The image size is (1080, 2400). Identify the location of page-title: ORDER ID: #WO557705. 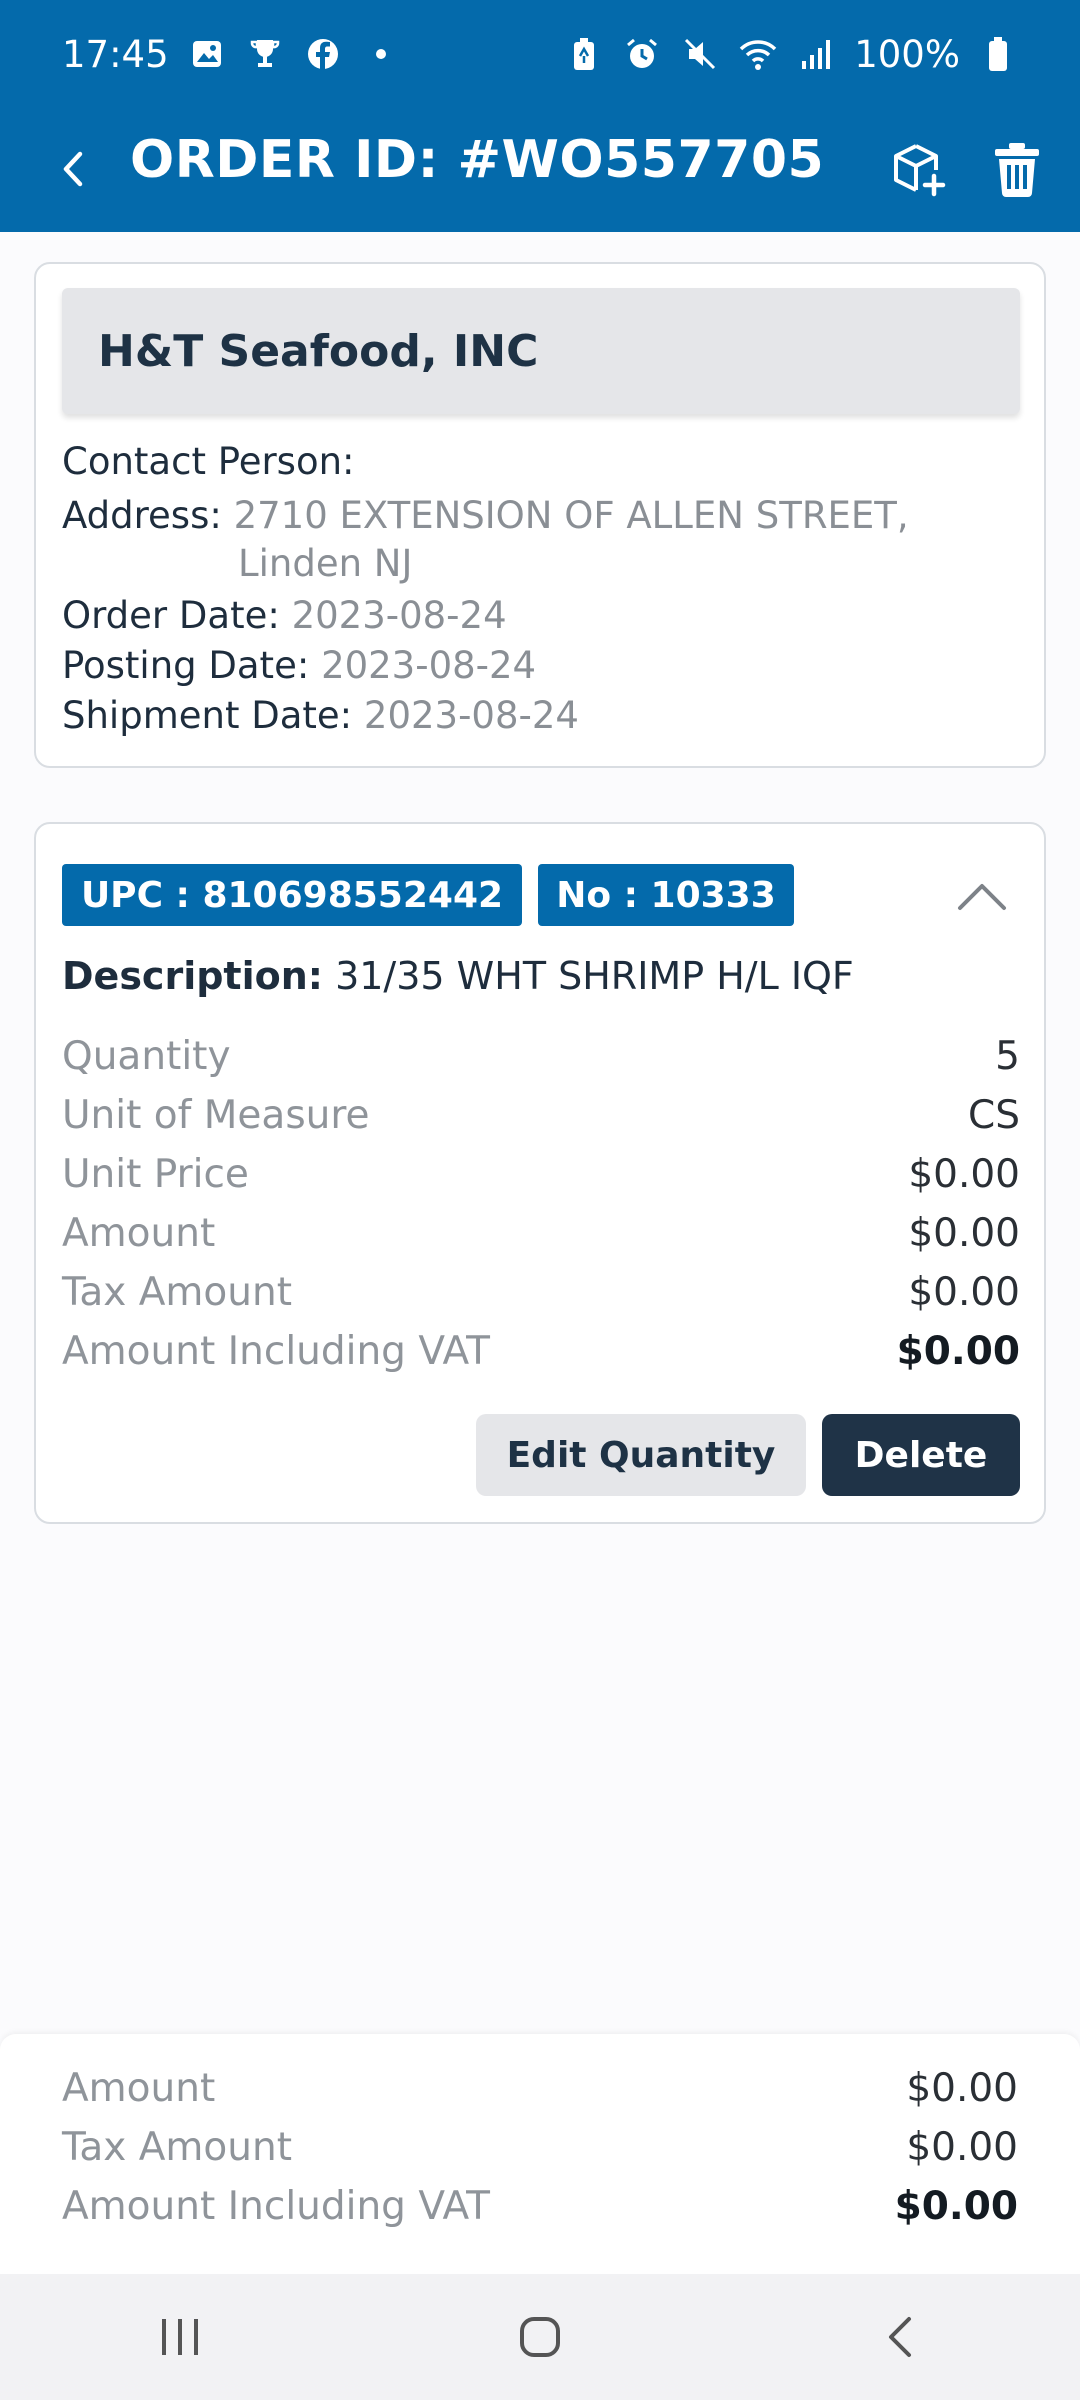
(477, 160).